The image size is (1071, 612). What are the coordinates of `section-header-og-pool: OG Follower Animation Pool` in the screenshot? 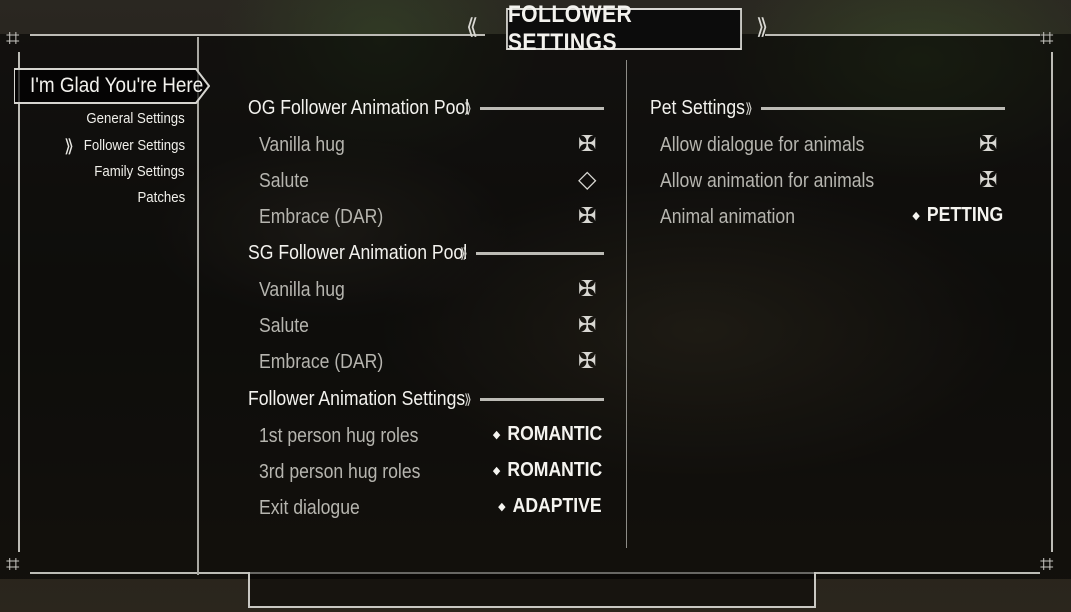 It's located at (359, 108).